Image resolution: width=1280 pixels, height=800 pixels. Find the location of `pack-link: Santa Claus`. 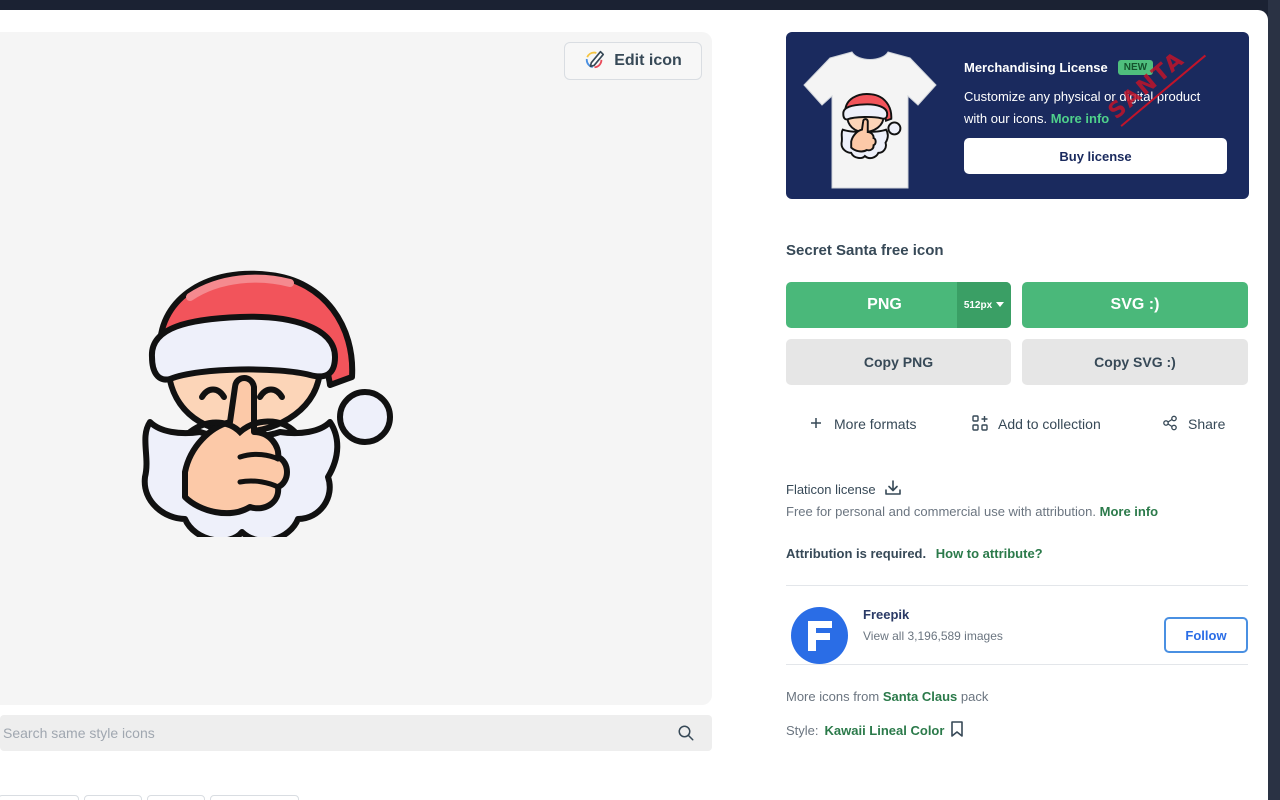

pack-link: Santa Claus is located at coordinates (920, 696).